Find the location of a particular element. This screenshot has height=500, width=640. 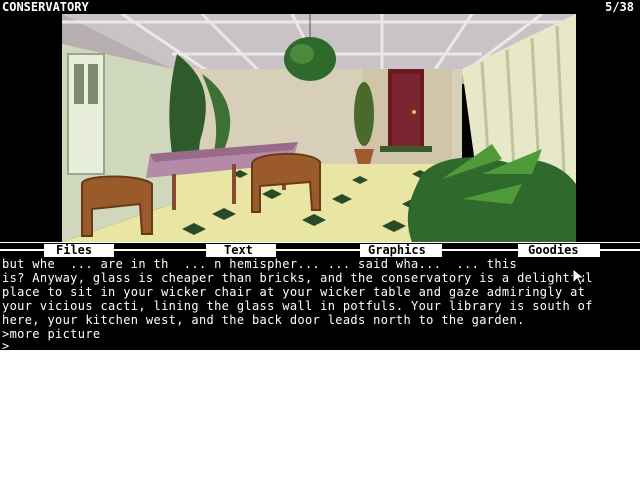

mouse-pointer-icon is located at coordinates (579, 277).